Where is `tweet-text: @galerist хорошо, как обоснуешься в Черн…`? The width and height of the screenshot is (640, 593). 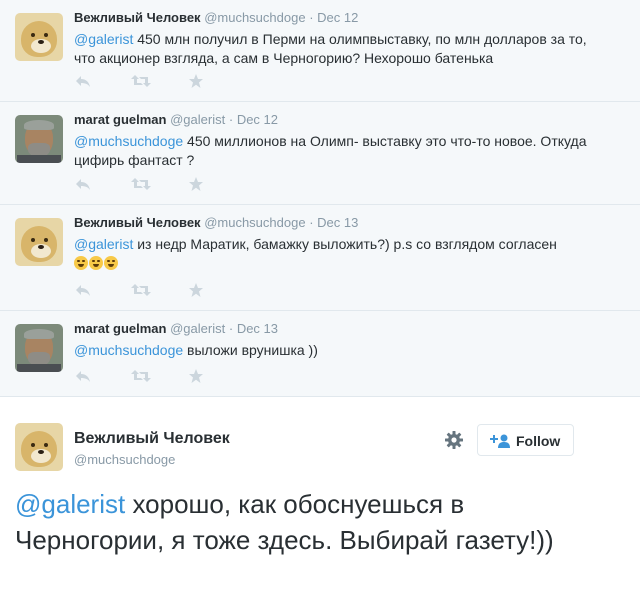
tweet-text: @galerist хорошо, как обоснуешься в Черн… is located at coordinates (315, 522).